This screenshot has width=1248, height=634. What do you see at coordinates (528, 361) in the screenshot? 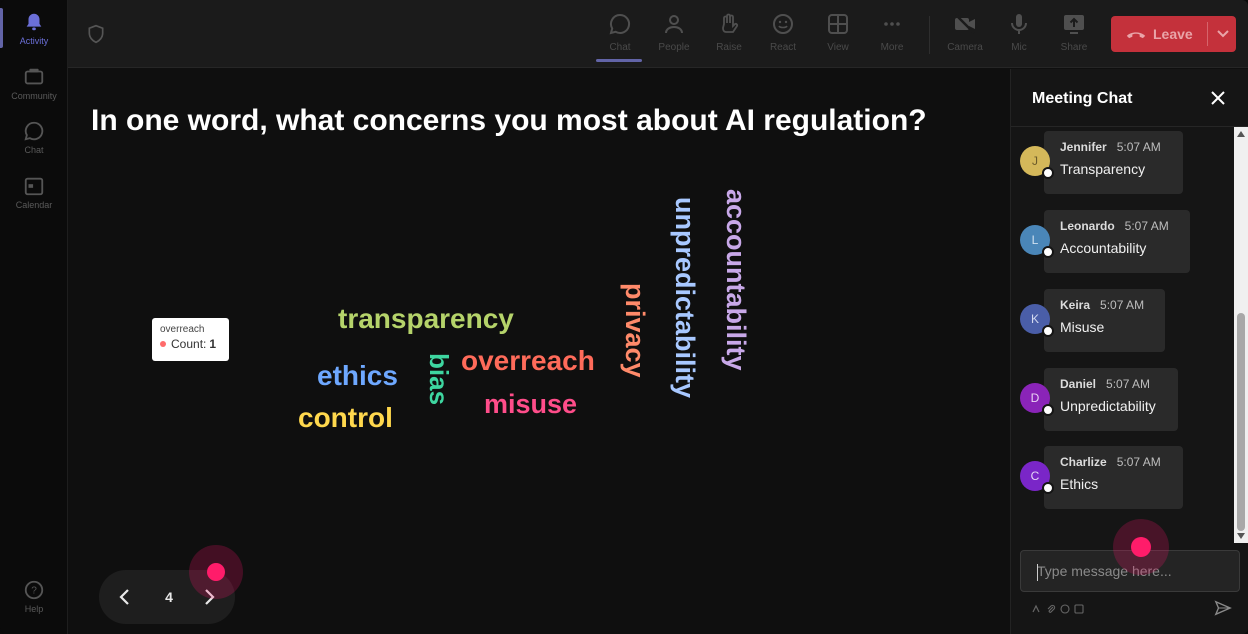
I see `word-cloud-item: overreach` at bounding box center [528, 361].